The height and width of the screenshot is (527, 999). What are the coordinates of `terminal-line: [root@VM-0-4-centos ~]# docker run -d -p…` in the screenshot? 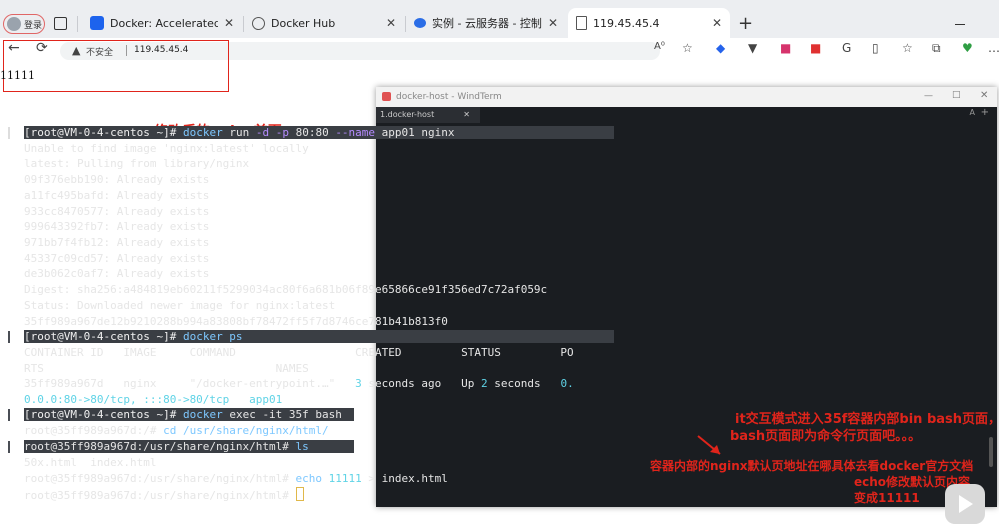 It's located at (319, 132).